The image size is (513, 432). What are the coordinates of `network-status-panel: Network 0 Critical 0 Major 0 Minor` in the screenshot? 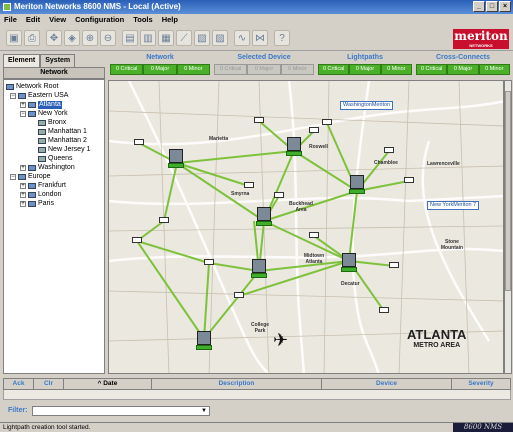 It's located at (160, 66).